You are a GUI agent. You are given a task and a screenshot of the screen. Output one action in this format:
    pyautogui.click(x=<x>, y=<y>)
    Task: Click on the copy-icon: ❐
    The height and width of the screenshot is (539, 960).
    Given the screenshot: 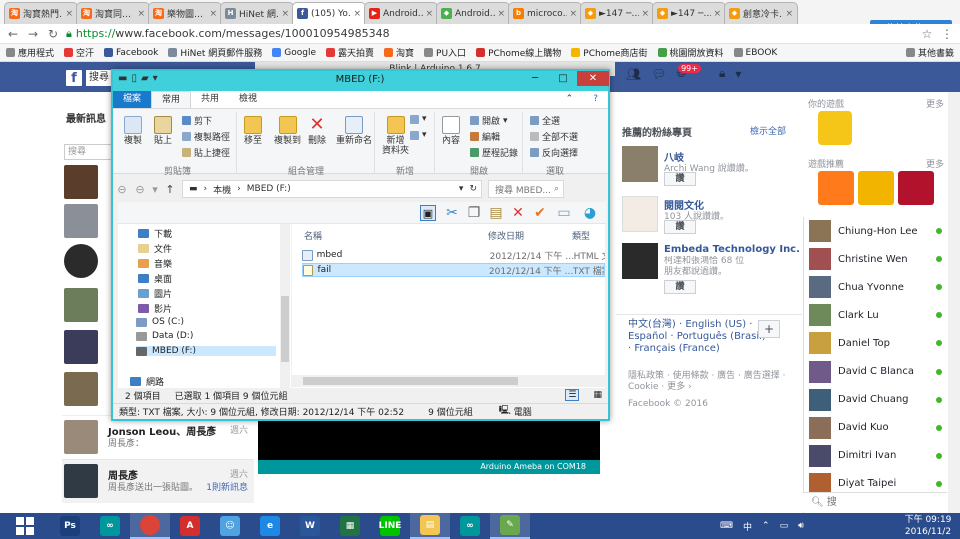 What is the action you would take?
    pyautogui.click(x=474, y=213)
    